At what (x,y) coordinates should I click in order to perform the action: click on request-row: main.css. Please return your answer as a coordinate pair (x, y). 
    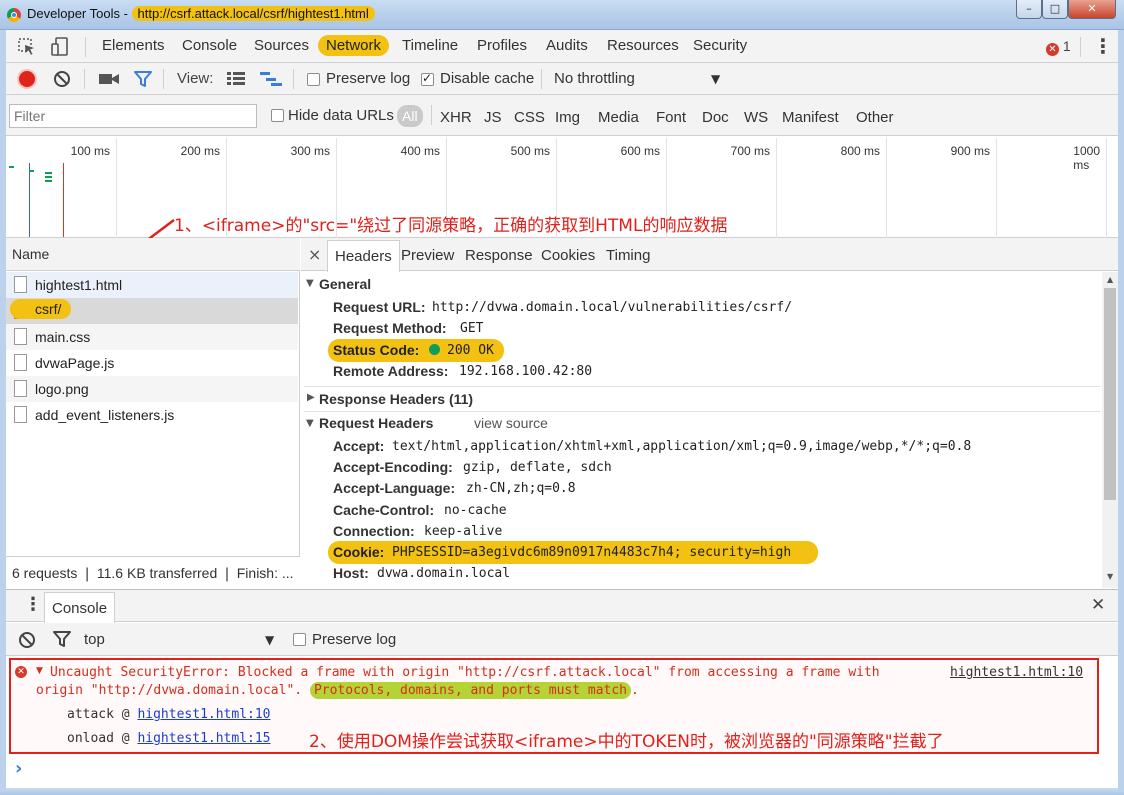
    Looking at the image, I should click on (152, 337).